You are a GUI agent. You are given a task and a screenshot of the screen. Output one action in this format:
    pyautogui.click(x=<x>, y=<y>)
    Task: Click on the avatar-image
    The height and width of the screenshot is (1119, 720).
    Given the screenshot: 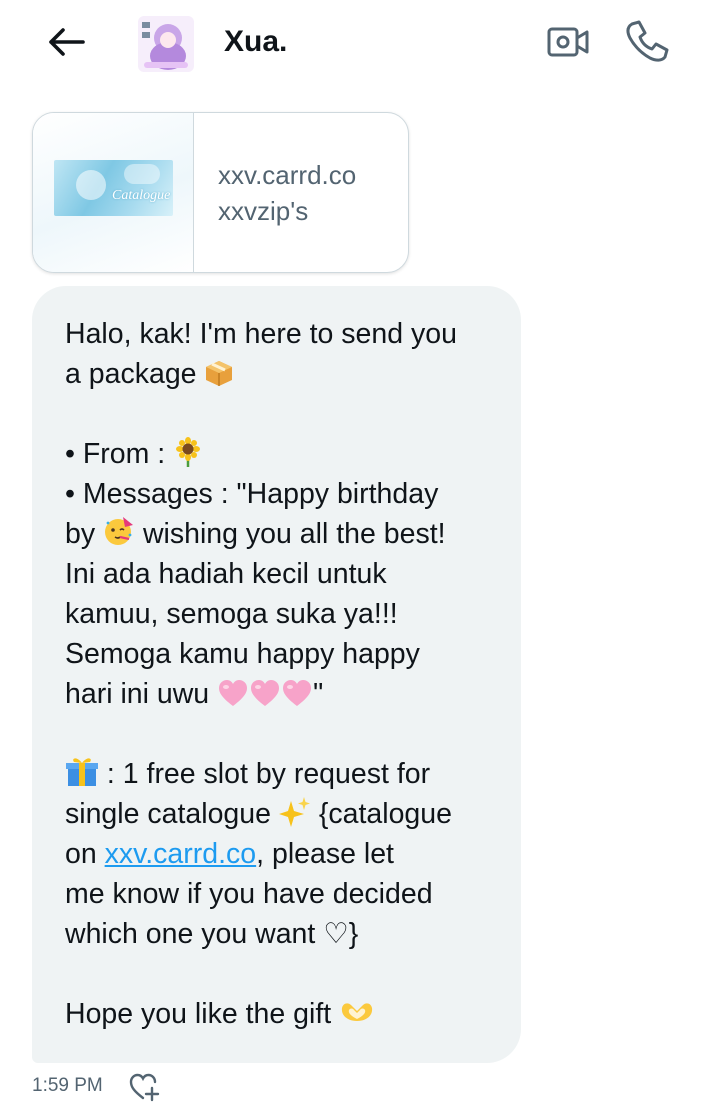 What is the action you would take?
    pyautogui.click(x=166, y=44)
    